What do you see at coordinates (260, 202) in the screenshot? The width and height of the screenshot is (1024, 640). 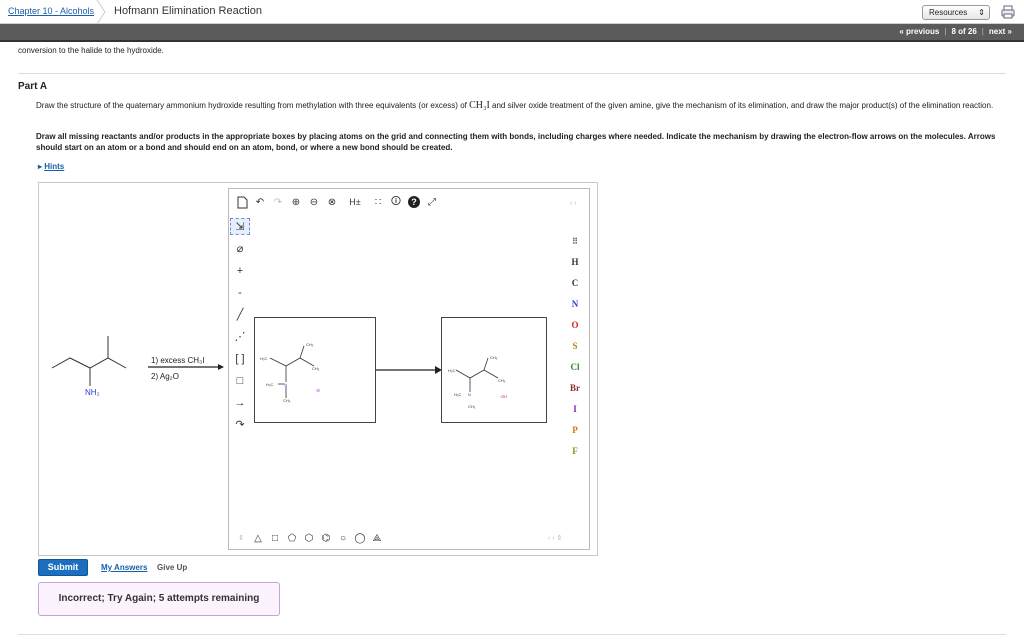 I see `undo-icon: ↶` at bounding box center [260, 202].